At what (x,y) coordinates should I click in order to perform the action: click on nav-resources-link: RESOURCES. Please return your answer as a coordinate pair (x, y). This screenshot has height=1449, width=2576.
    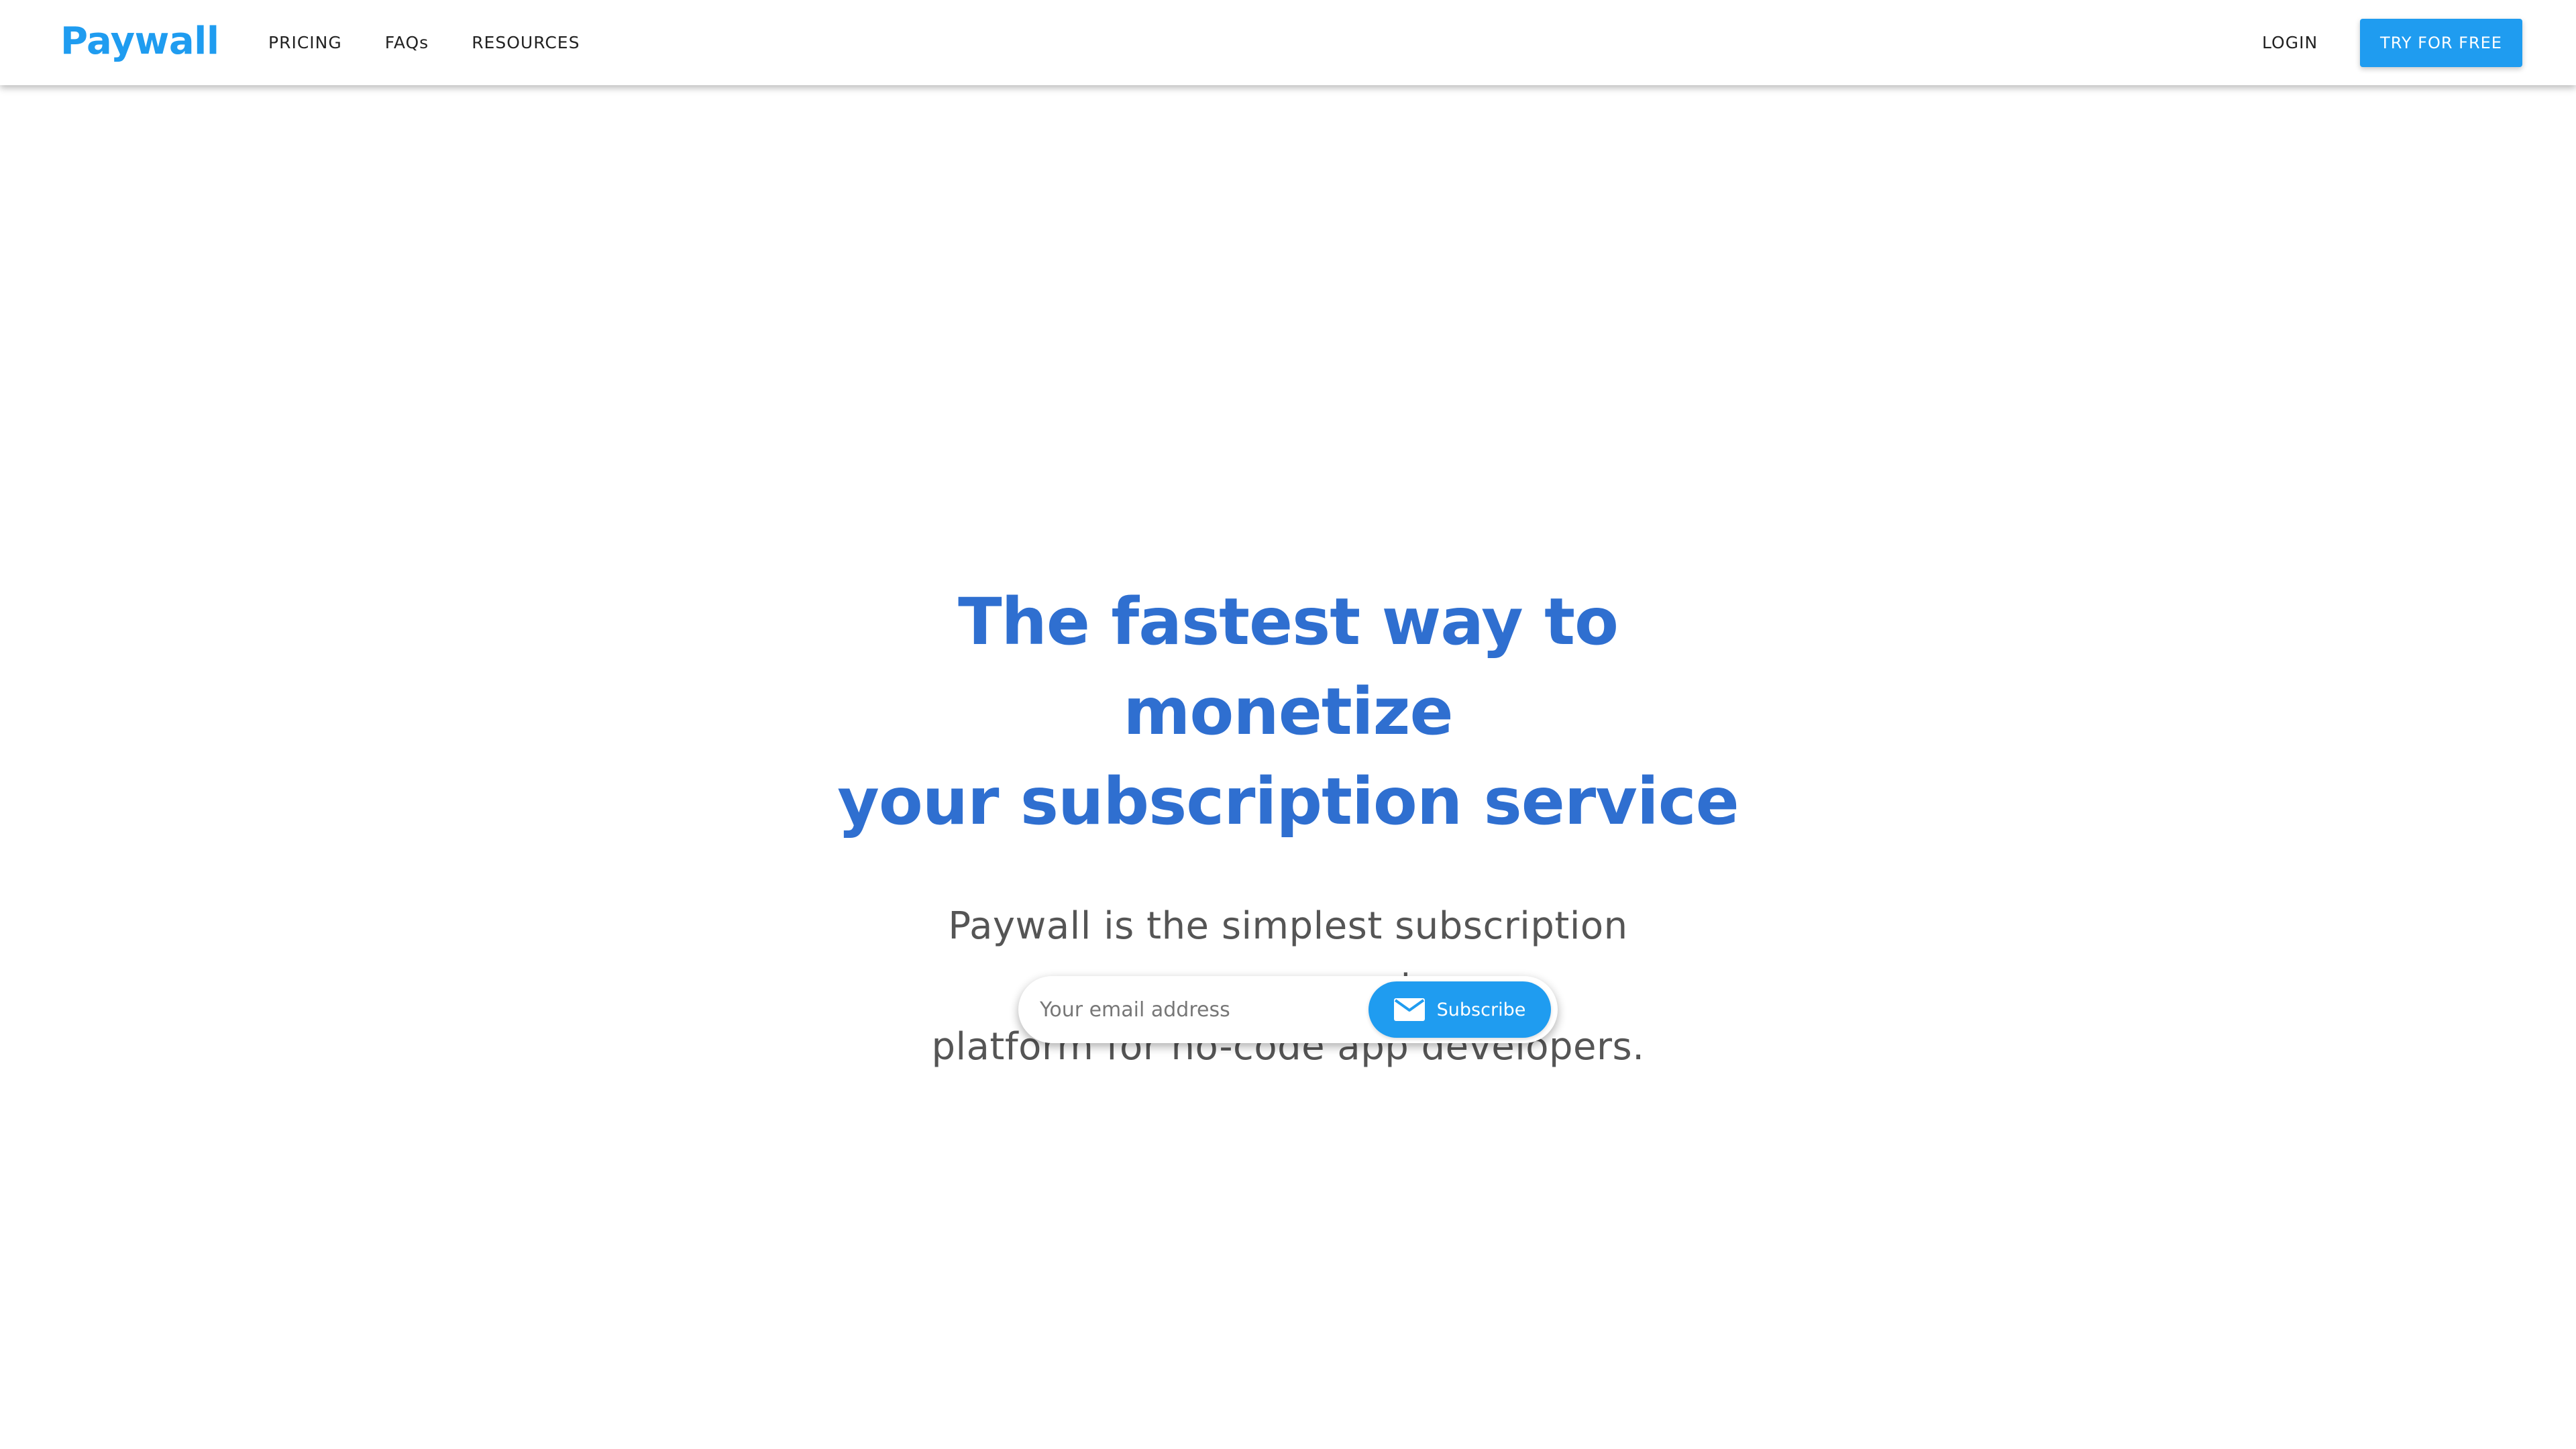
    Looking at the image, I should click on (526, 42).